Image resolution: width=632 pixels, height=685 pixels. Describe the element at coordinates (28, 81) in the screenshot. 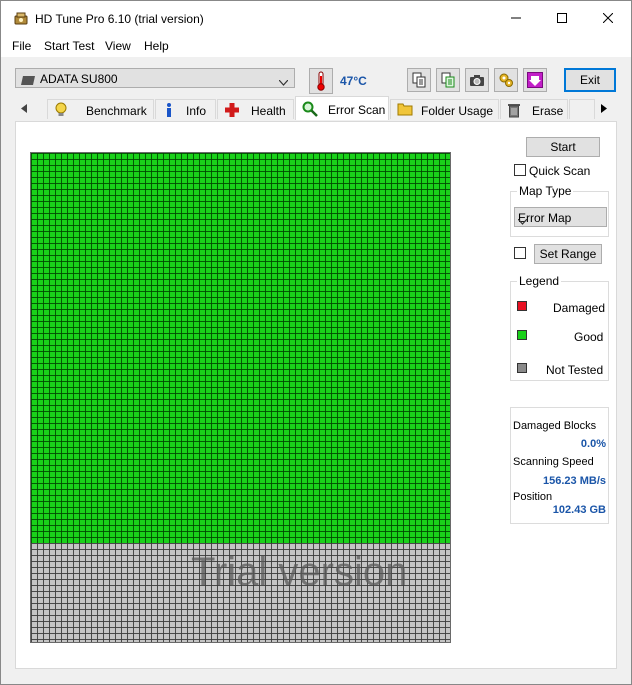

I see `drive-icon` at that location.